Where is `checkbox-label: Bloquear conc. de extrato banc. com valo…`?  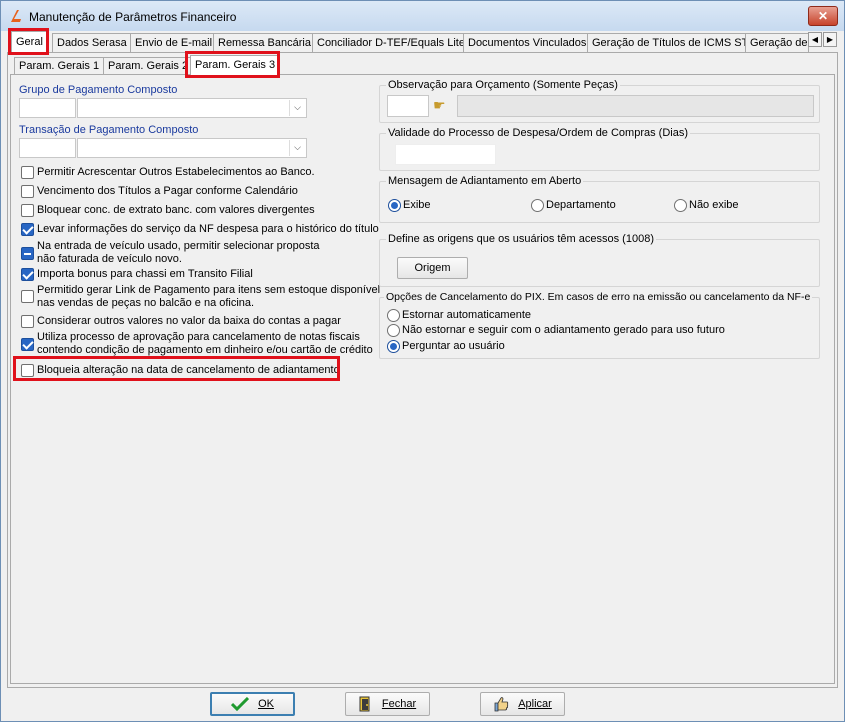 checkbox-label: Bloquear conc. de extrato banc. com valo… is located at coordinates (176, 210).